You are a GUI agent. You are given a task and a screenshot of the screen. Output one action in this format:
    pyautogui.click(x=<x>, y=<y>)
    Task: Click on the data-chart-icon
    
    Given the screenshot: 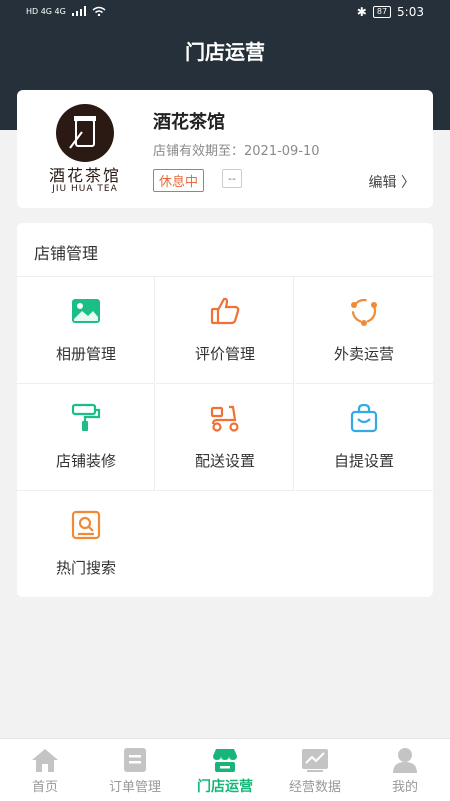 What is the action you would take?
    pyautogui.click(x=315, y=760)
    